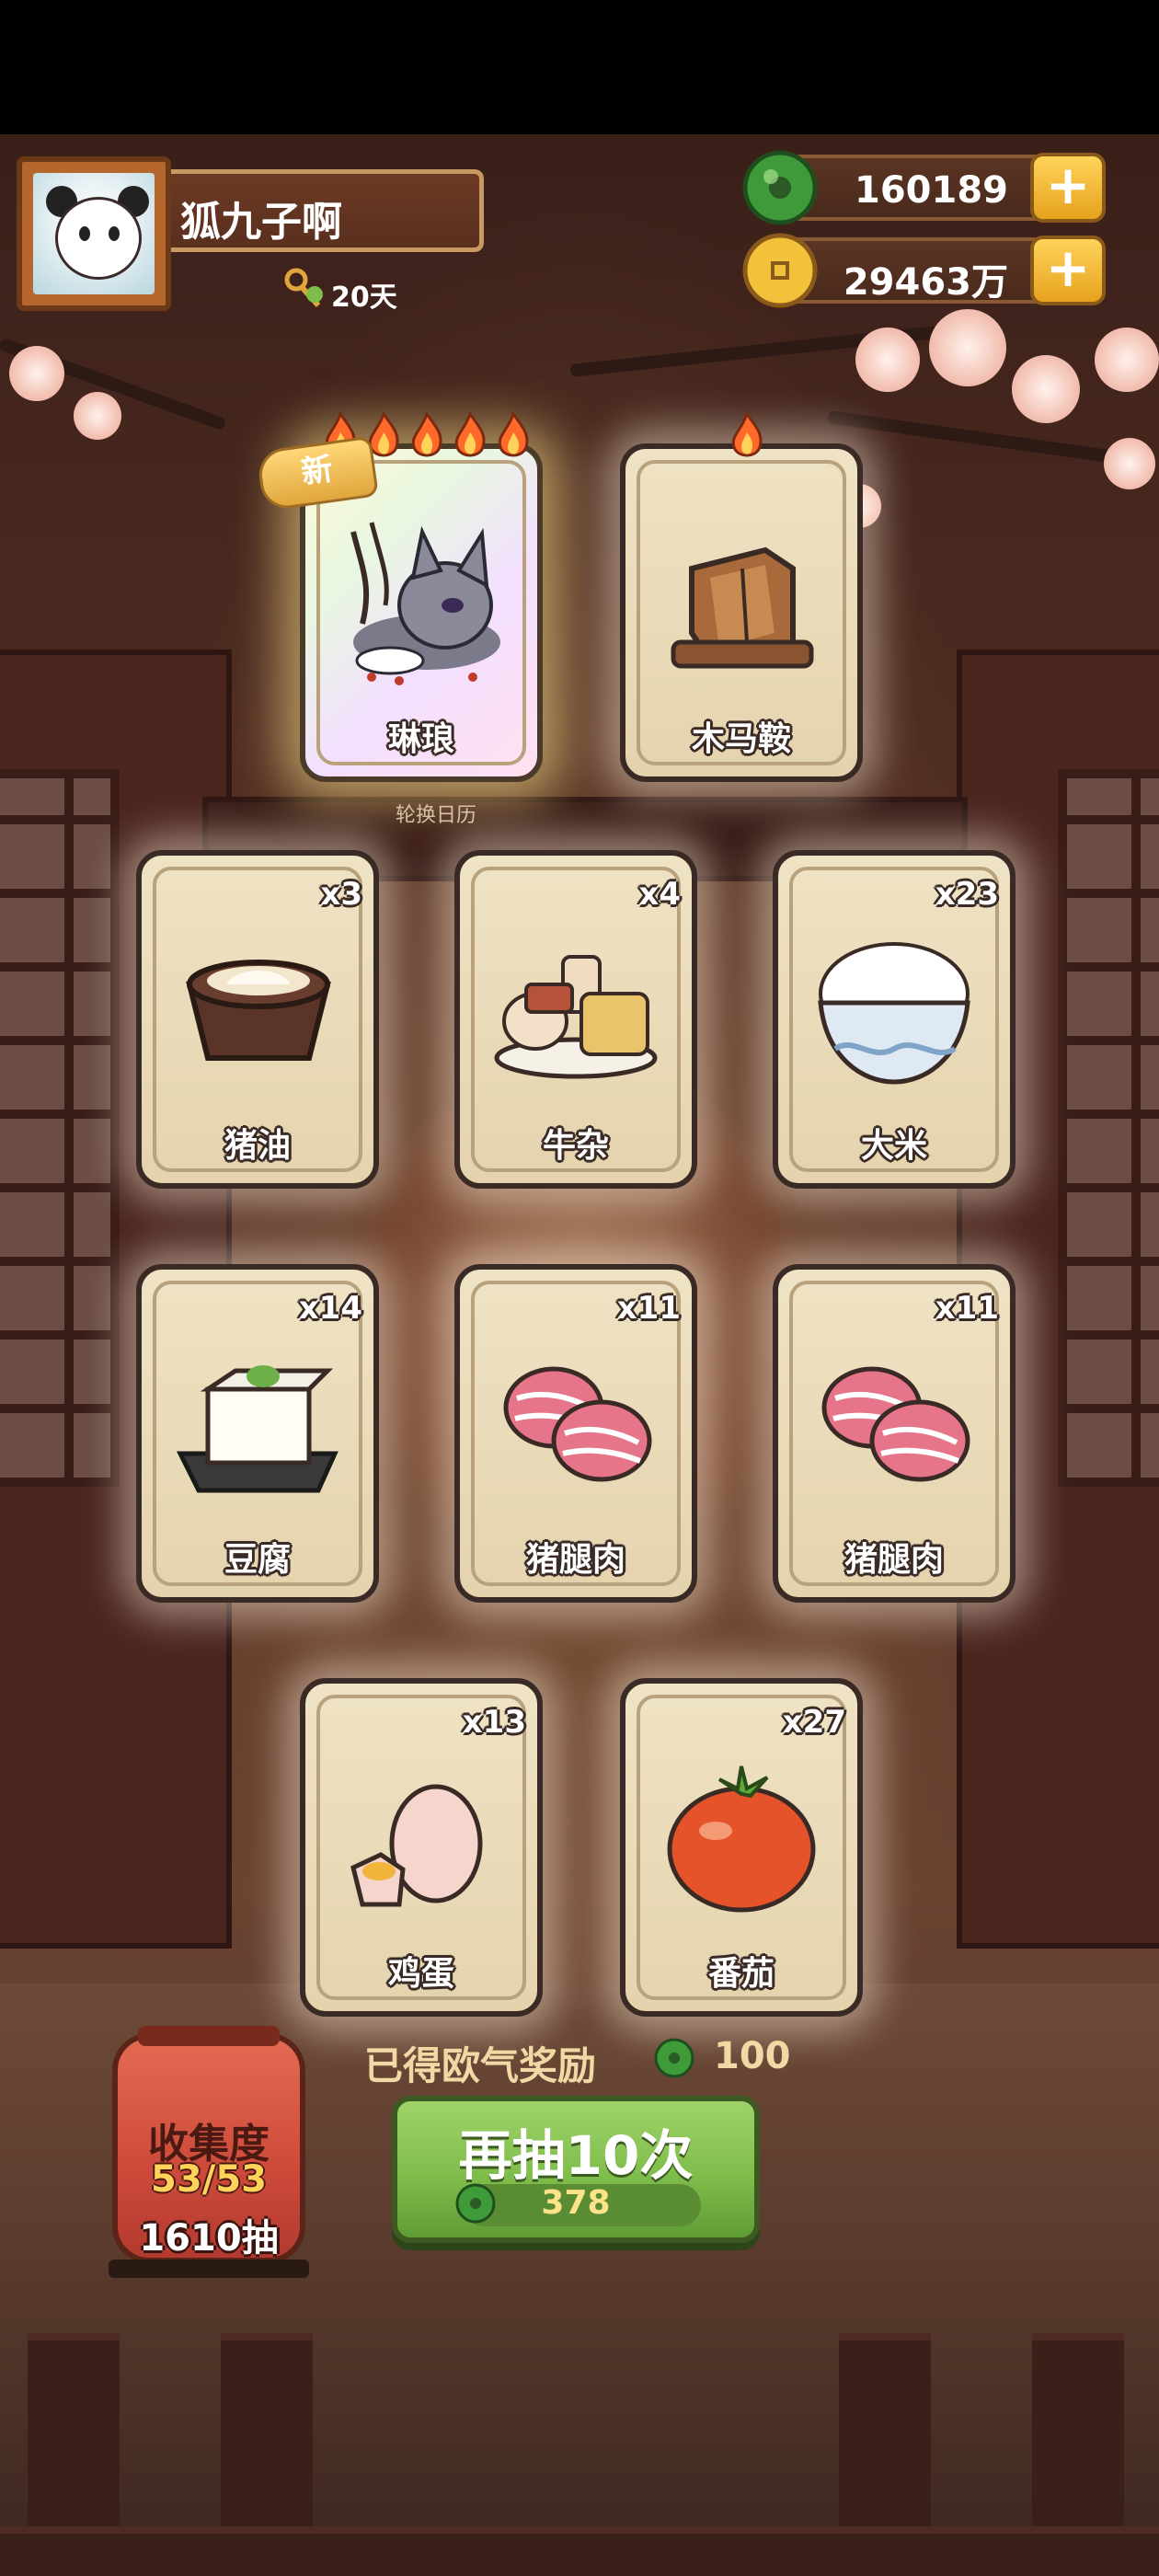 The height and width of the screenshot is (2576, 1159). Describe the element at coordinates (814, 1722) in the screenshot. I see `item-count: x27` at that location.